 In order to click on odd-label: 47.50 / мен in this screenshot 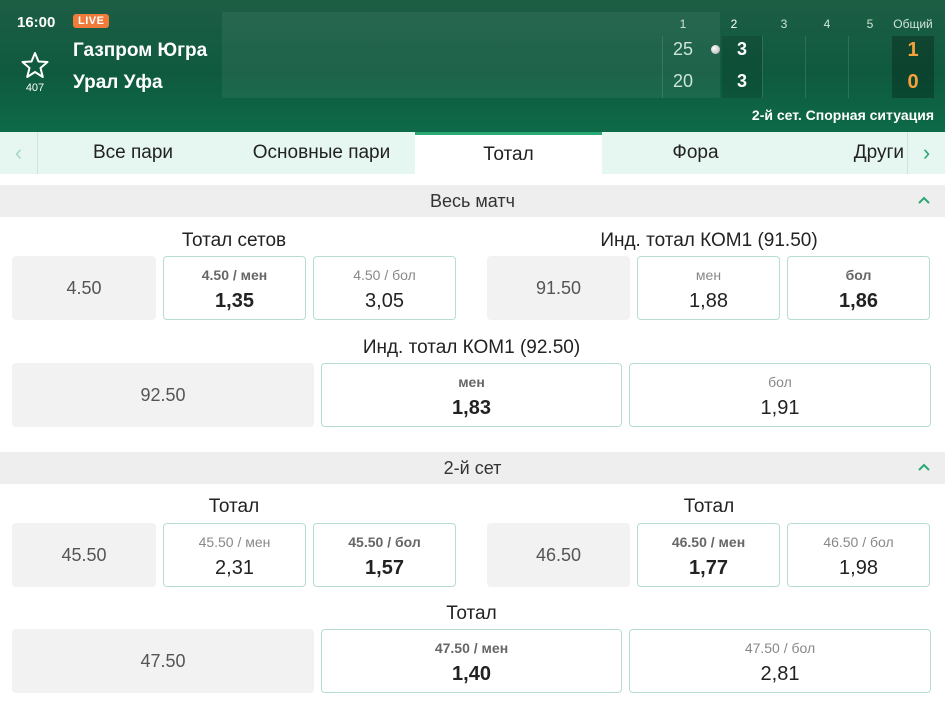, I will do `click(471, 648)`.